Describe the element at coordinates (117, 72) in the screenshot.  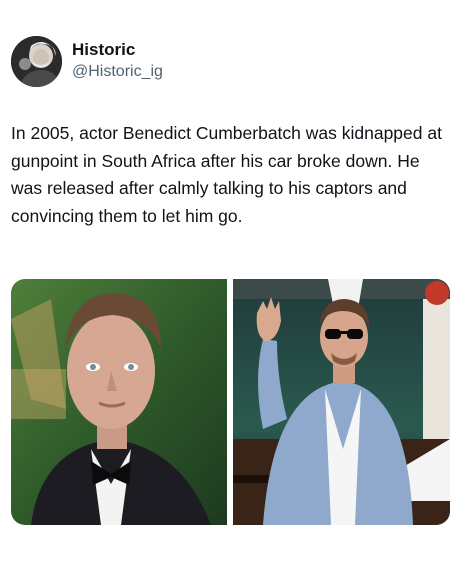
I see `account-handle: @Historic_ig` at that location.